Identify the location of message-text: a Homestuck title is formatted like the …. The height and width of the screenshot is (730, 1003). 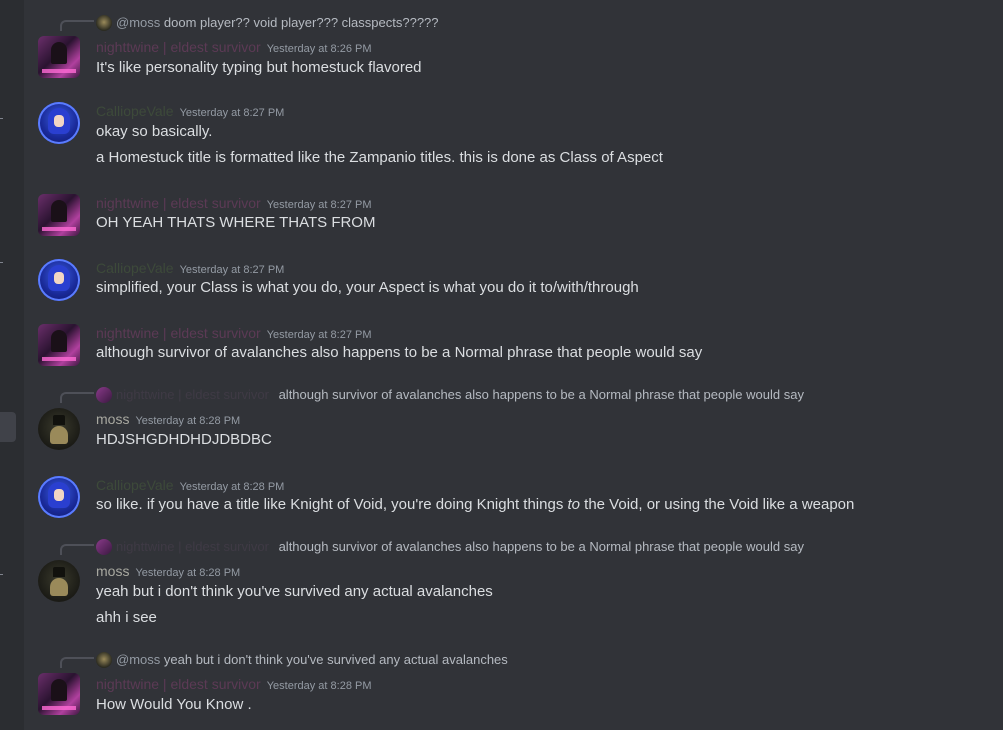
(379, 157).